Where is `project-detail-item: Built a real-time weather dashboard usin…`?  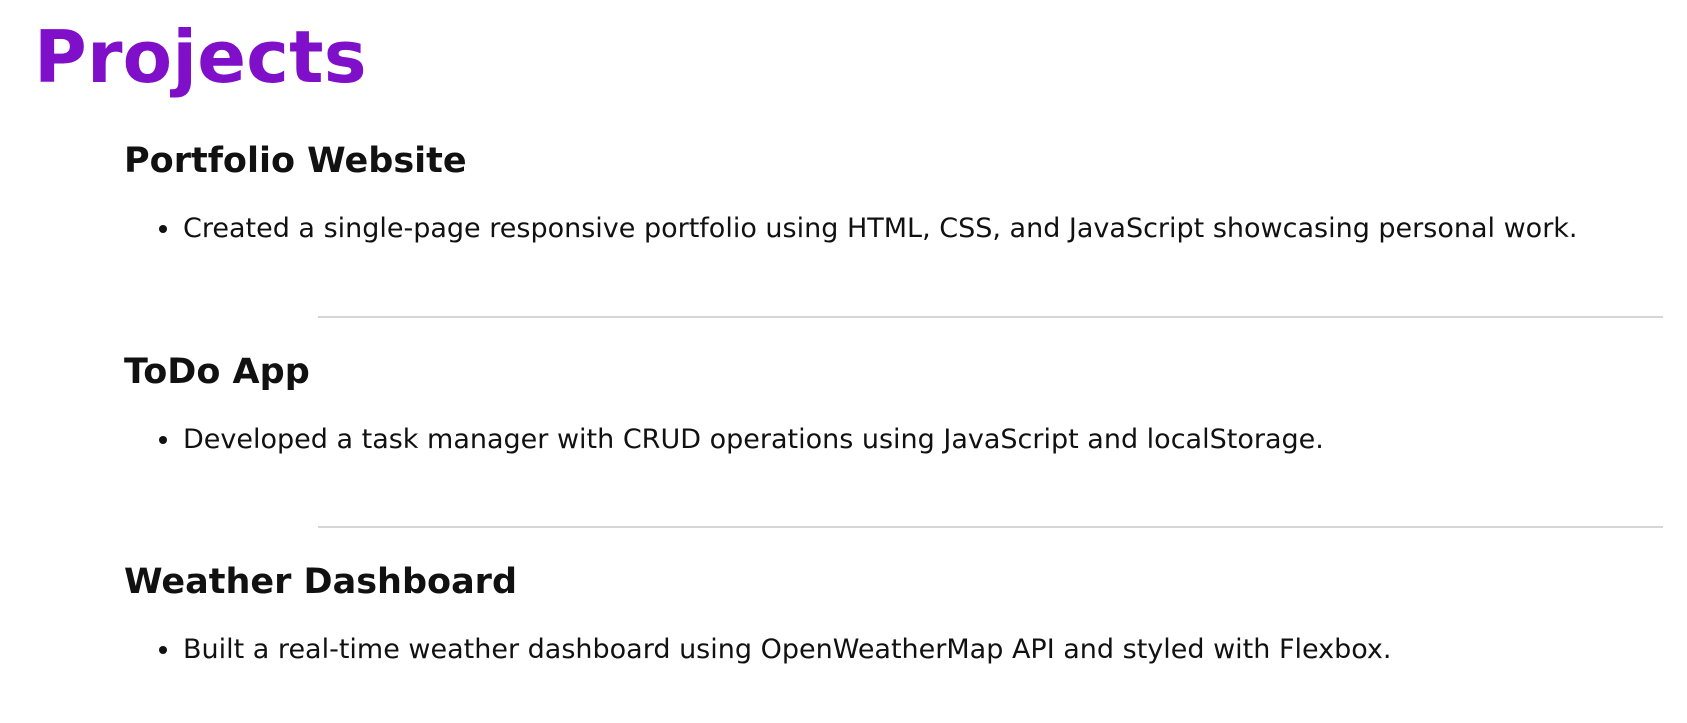 project-detail-item: Built a real-time weather dashboard usin… is located at coordinates (894, 650).